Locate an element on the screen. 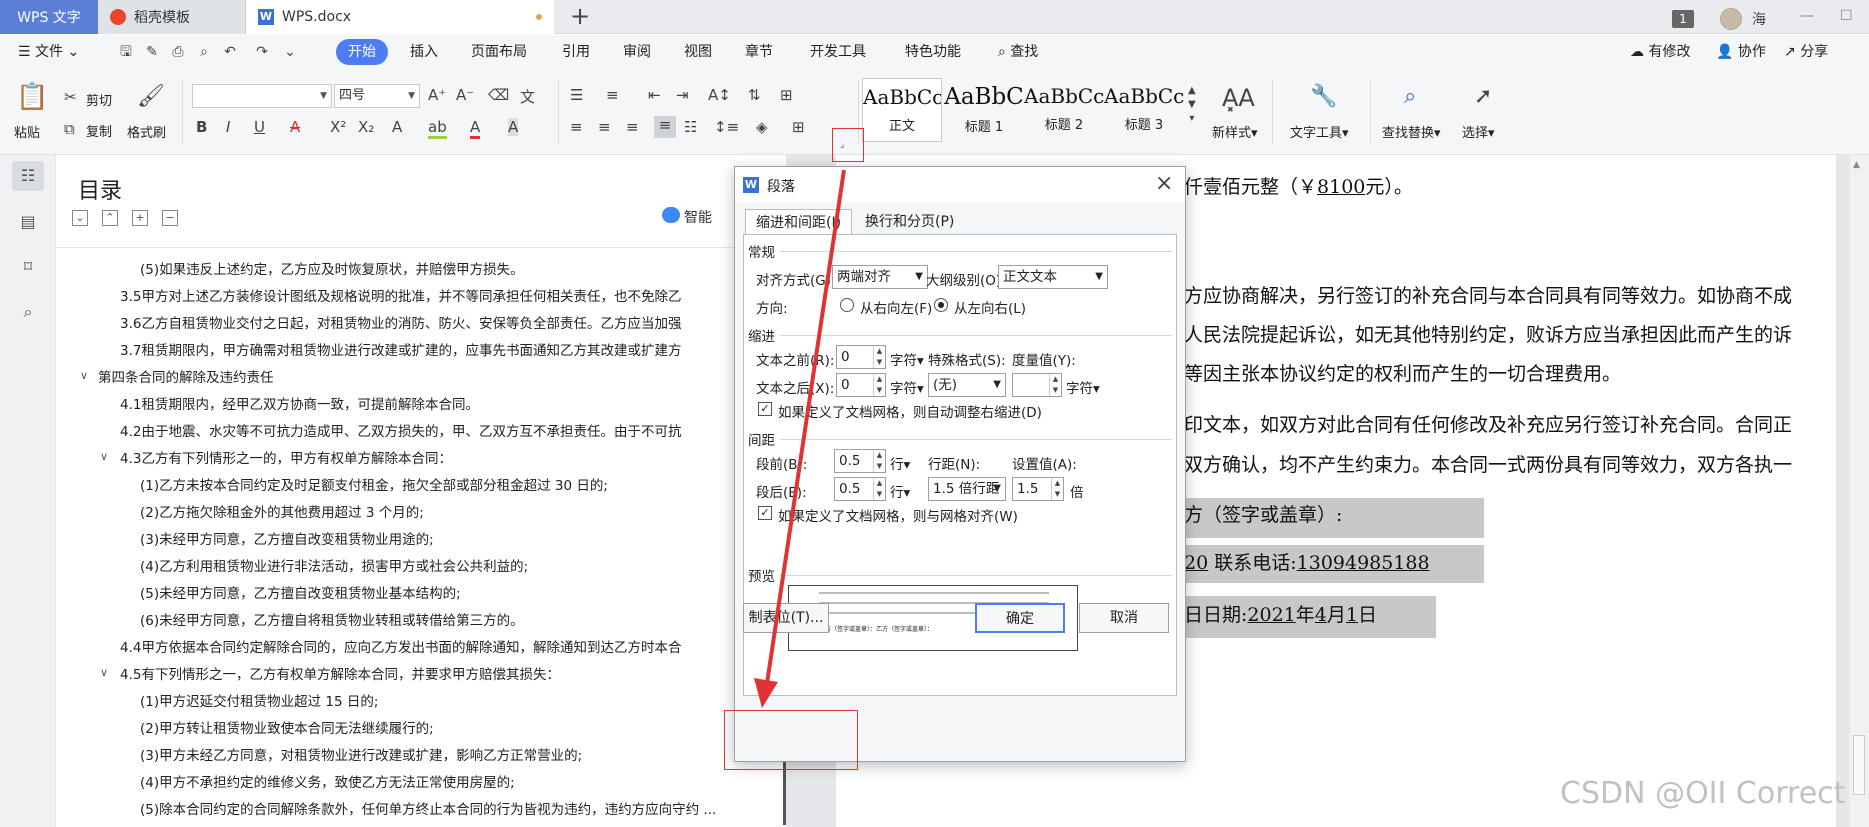 This screenshot has width=1869, height=827. outline-nav-icon: ▤ is located at coordinates (28, 222).